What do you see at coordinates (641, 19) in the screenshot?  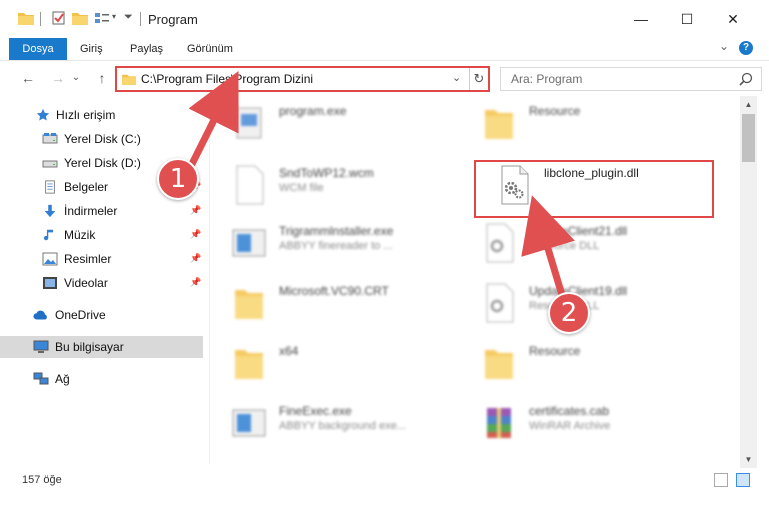 I see `minimize-button: —` at bounding box center [641, 19].